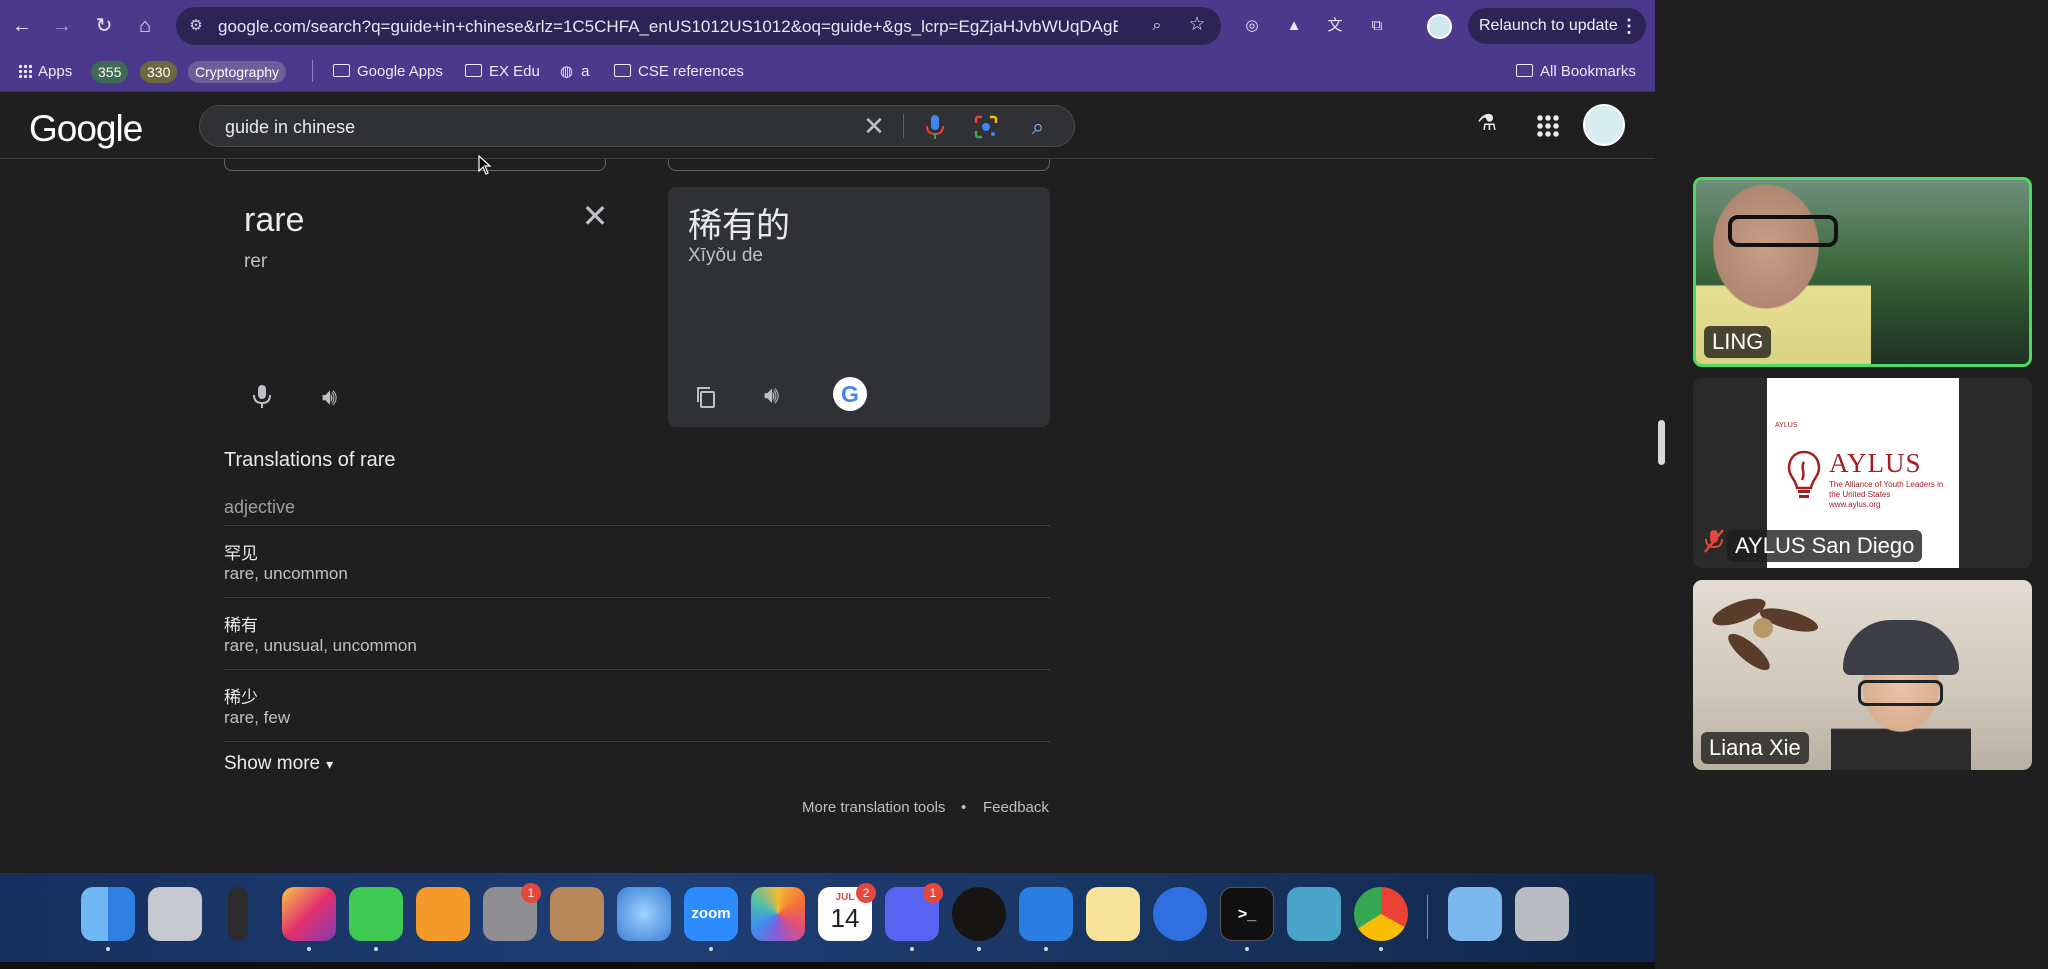  What do you see at coordinates (257, 717) in the screenshot?
I see `translation-synonyms: rare, few` at bounding box center [257, 717].